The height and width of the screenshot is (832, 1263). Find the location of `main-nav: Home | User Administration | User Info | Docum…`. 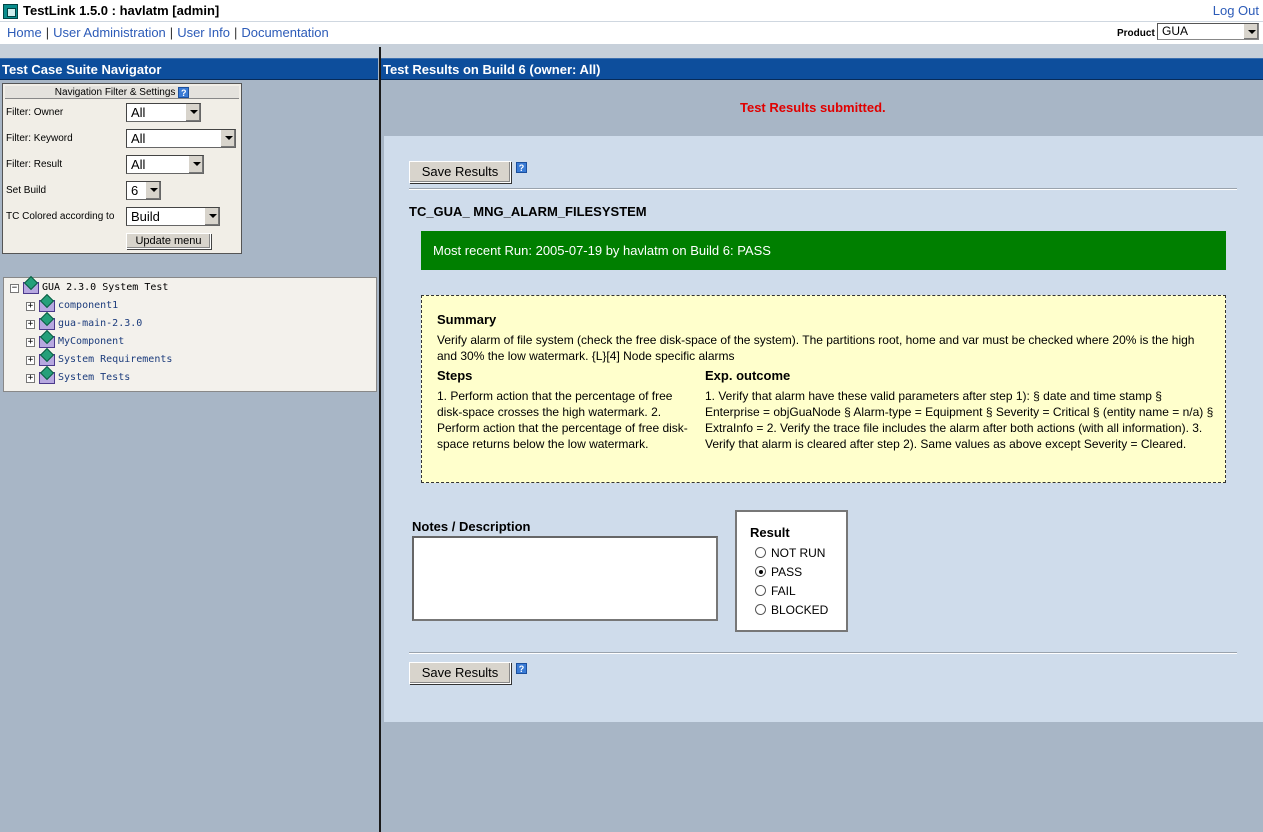

main-nav: Home | User Administration | User Info | Docum… is located at coordinates (631, 33).